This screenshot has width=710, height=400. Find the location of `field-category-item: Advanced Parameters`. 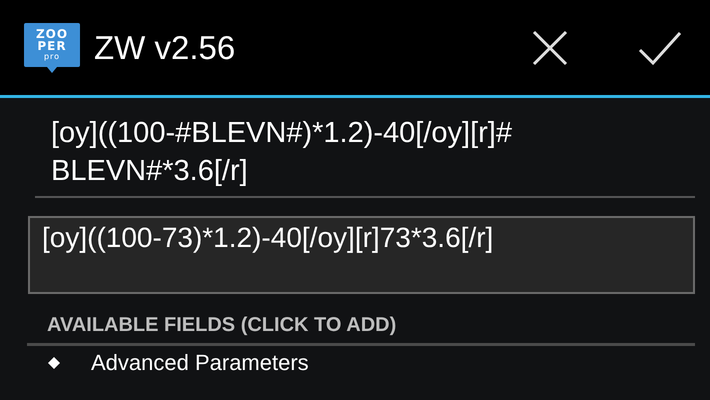

field-category-item: Advanced Parameters is located at coordinates (365, 361).